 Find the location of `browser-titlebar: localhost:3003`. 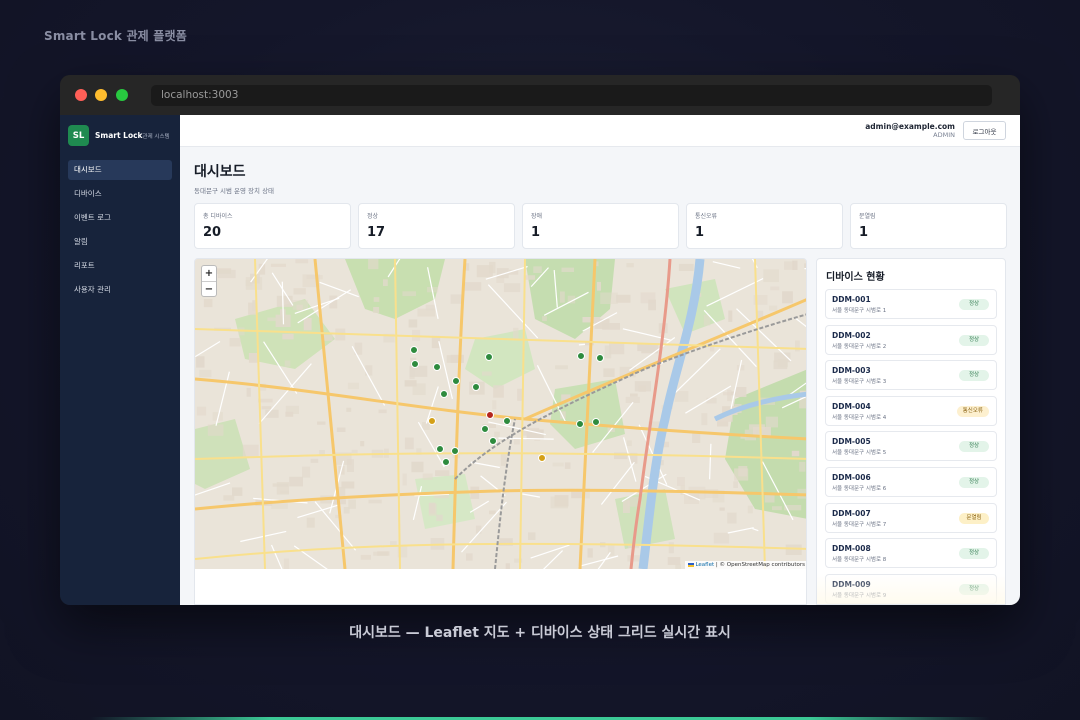

browser-titlebar: localhost:3003 is located at coordinates (540, 95).